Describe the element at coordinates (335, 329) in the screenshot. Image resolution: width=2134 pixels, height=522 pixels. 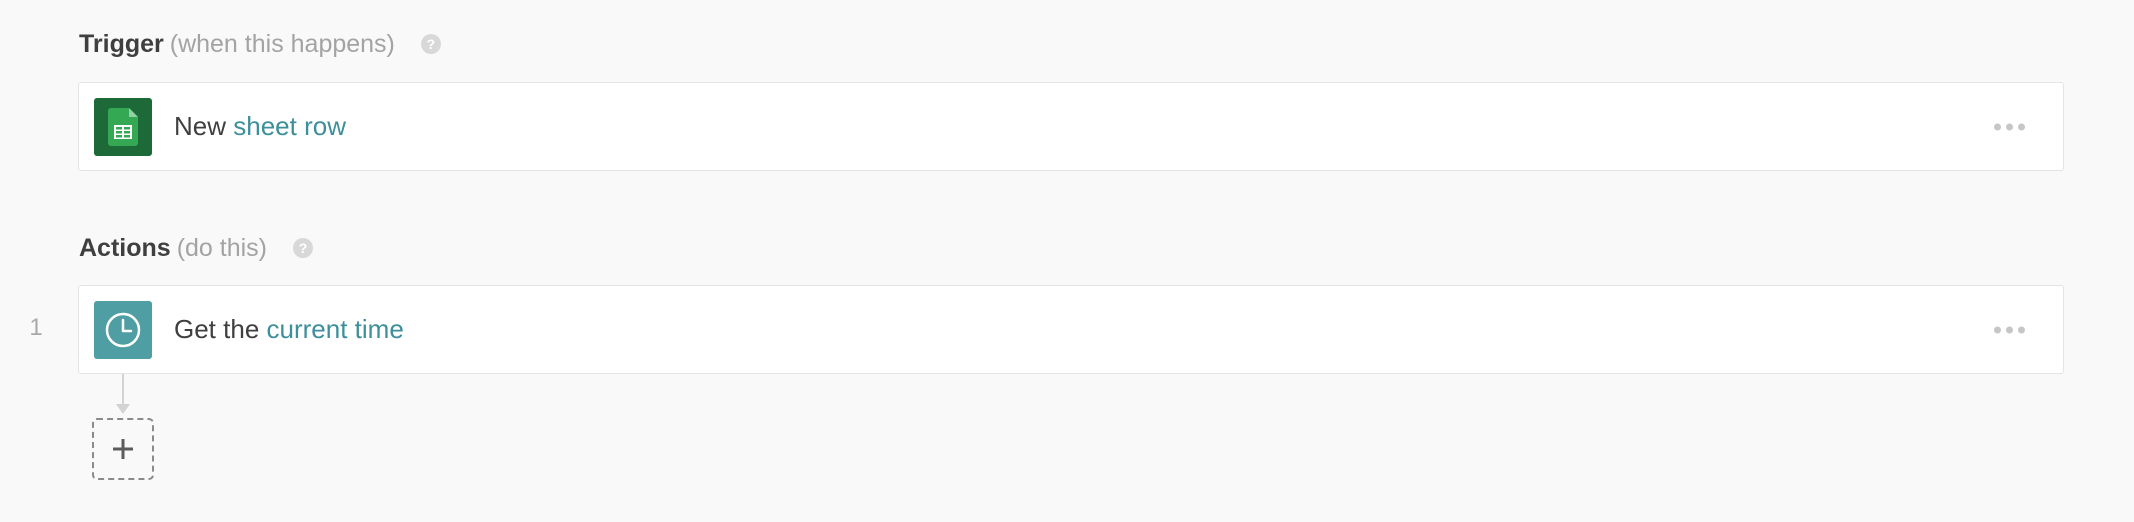
I see `action-link: current time` at that location.